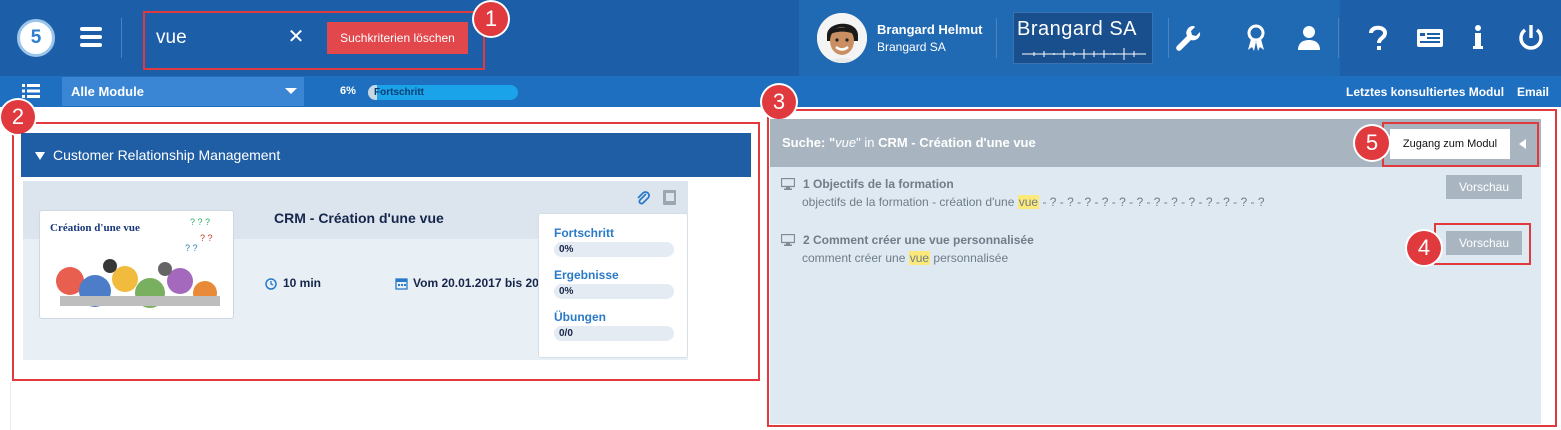  Describe the element at coordinates (1533, 92) in the screenshot. I see `email-link: Email` at that location.